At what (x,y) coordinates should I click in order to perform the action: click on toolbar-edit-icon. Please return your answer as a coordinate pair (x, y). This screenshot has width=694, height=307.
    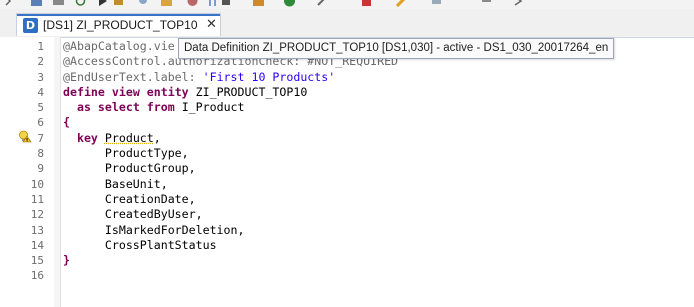
    Looking at the image, I should click on (402, 3).